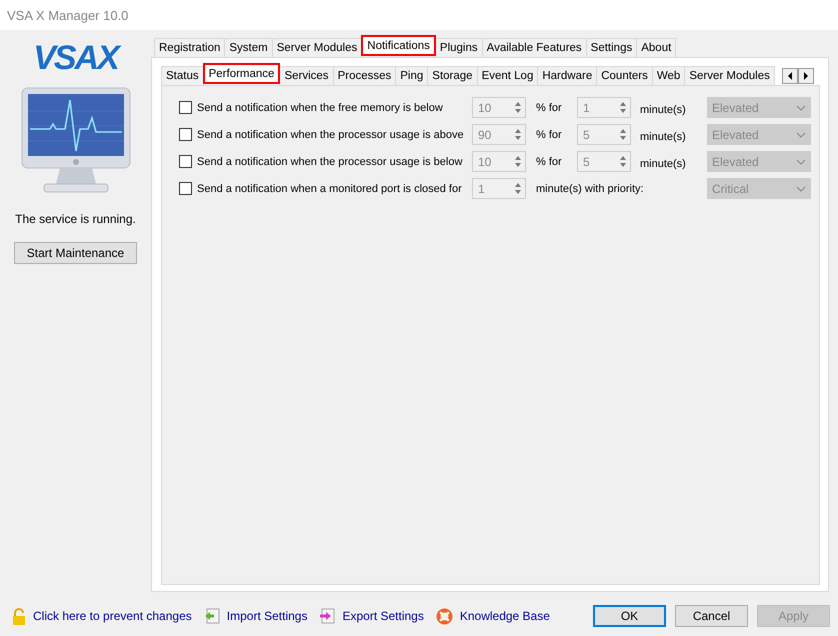 Image resolution: width=838 pixels, height=636 pixels. Describe the element at coordinates (567, 75) in the screenshot. I see `tab: Hardware` at that location.